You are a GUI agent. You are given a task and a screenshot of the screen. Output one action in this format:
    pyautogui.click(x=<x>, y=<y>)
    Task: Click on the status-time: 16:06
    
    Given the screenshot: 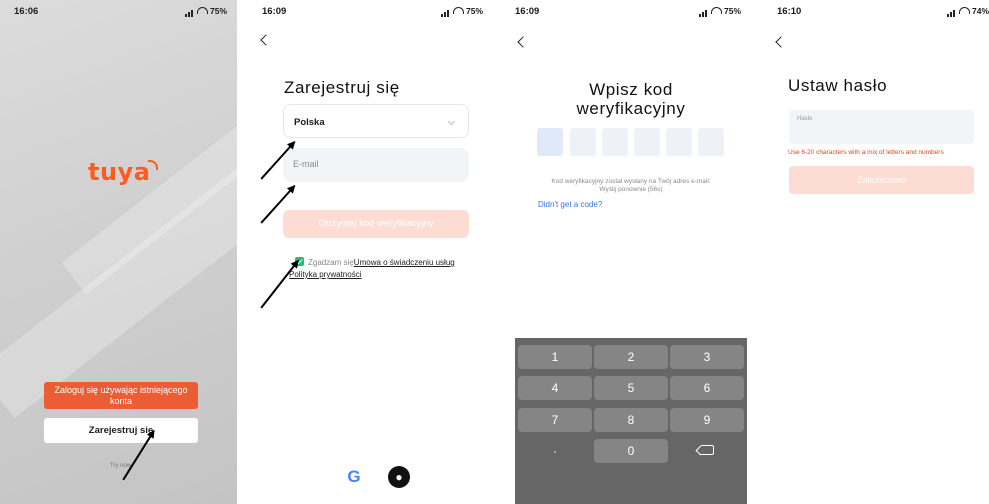 What is the action you would take?
    pyautogui.click(x=26, y=11)
    